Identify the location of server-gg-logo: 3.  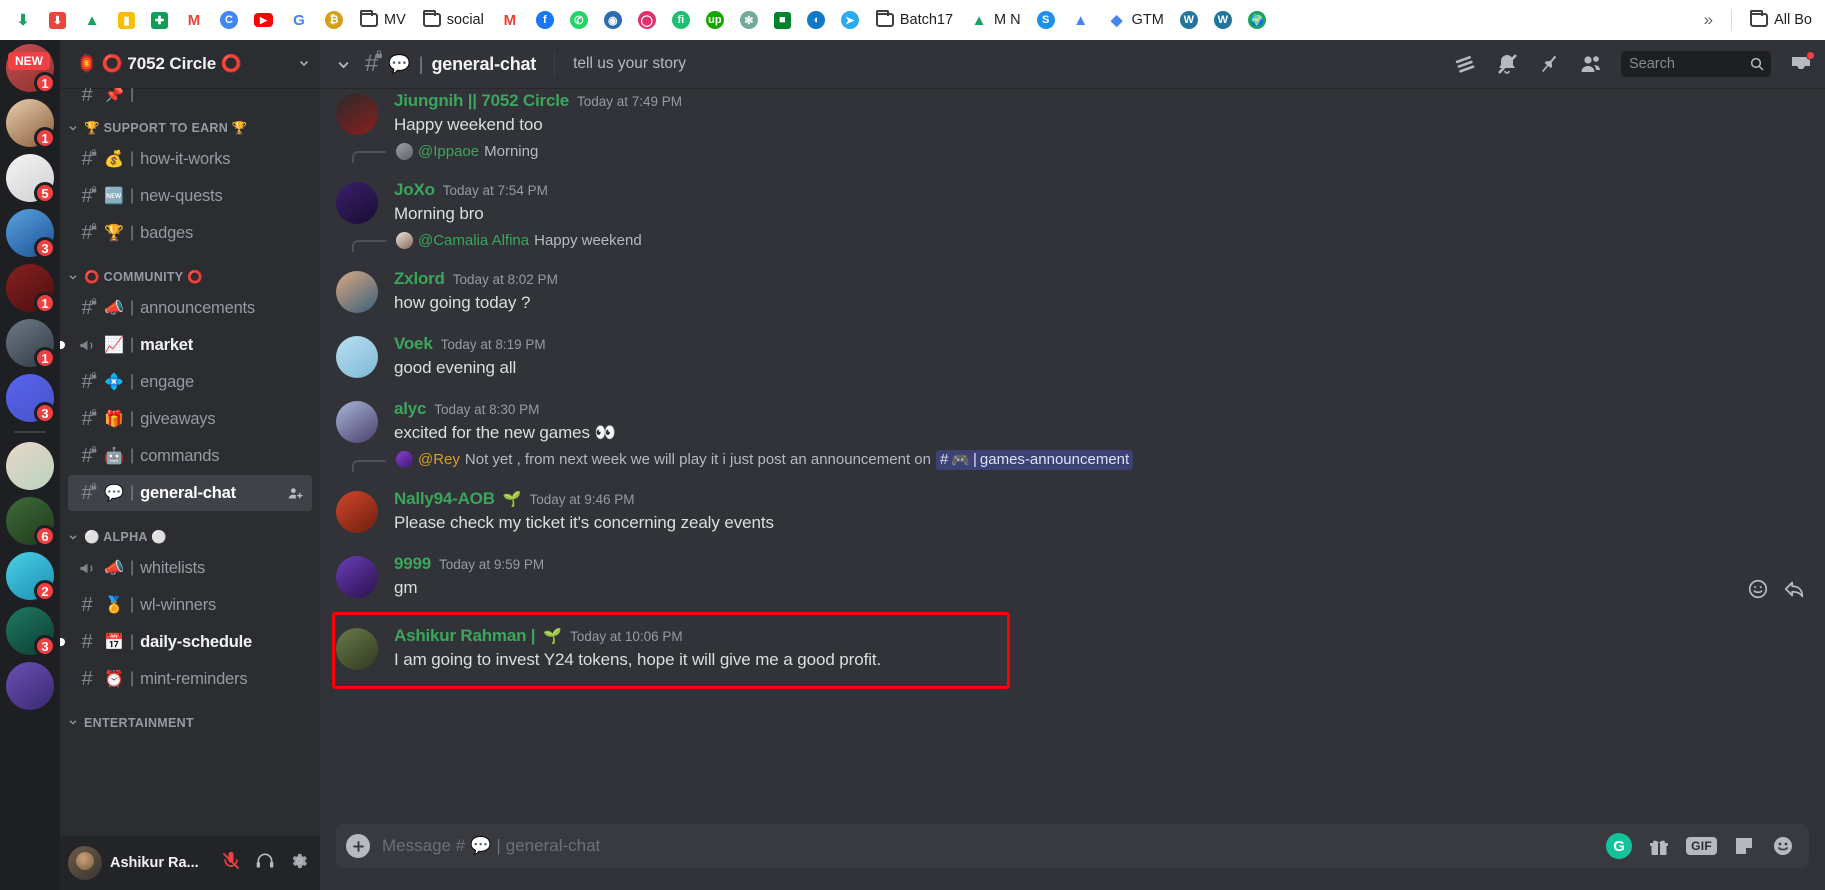
(31, 632).